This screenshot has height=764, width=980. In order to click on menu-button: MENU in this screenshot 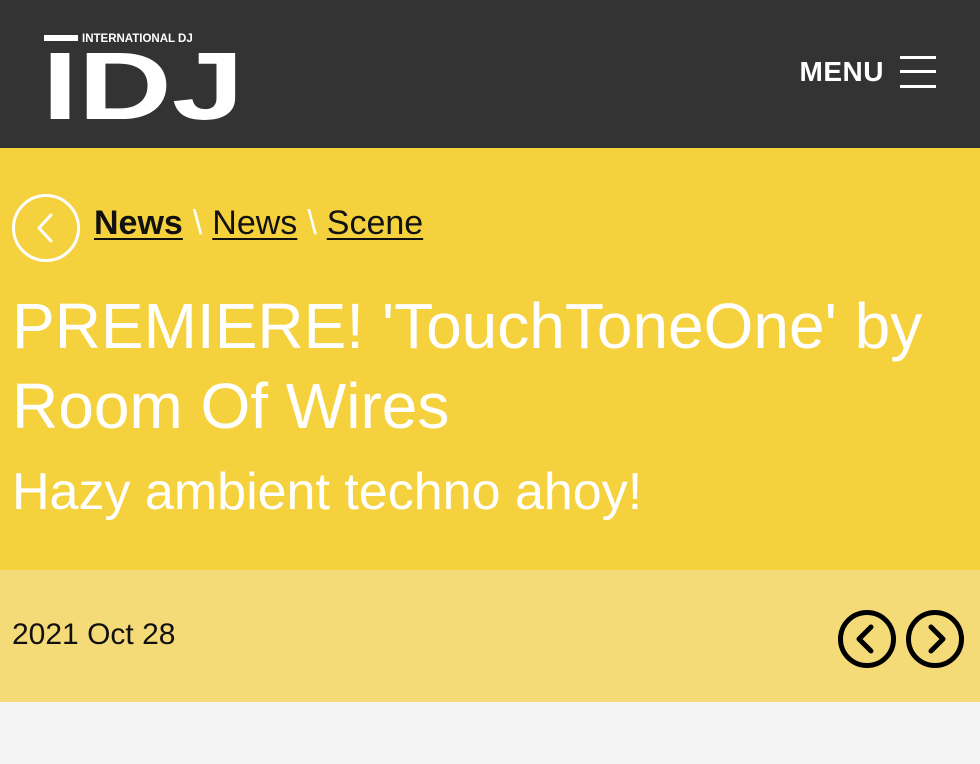, I will do `click(868, 72)`.